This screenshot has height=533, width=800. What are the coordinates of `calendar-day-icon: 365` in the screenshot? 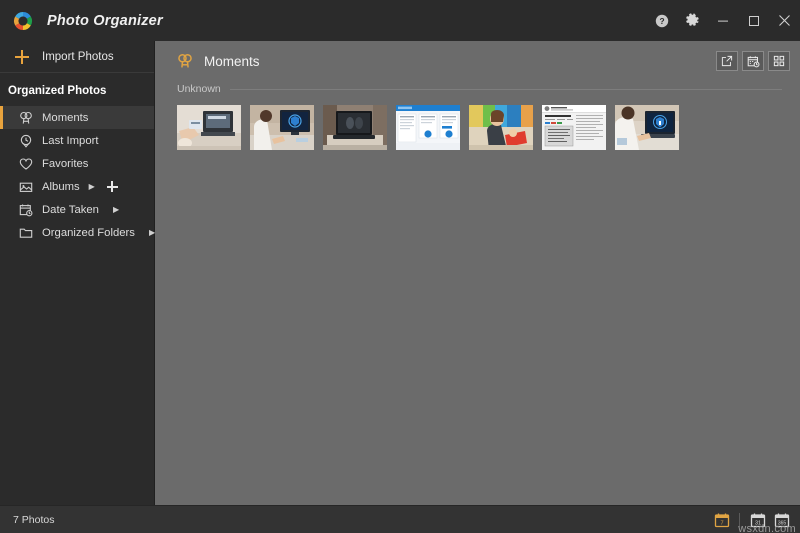 It's located at (782, 520).